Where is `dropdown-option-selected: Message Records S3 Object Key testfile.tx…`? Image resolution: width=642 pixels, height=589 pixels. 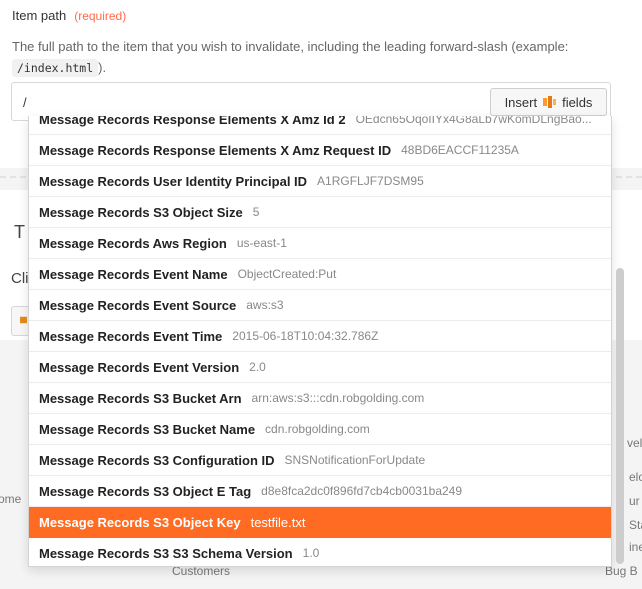
dropdown-option-selected: Message Records S3 Object Key testfile.tx… is located at coordinates (320, 522).